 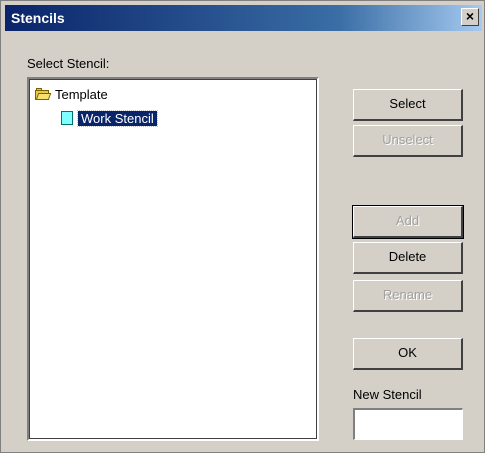 What do you see at coordinates (470, 17) in the screenshot?
I see `close-icon: ×` at bounding box center [470, 17].